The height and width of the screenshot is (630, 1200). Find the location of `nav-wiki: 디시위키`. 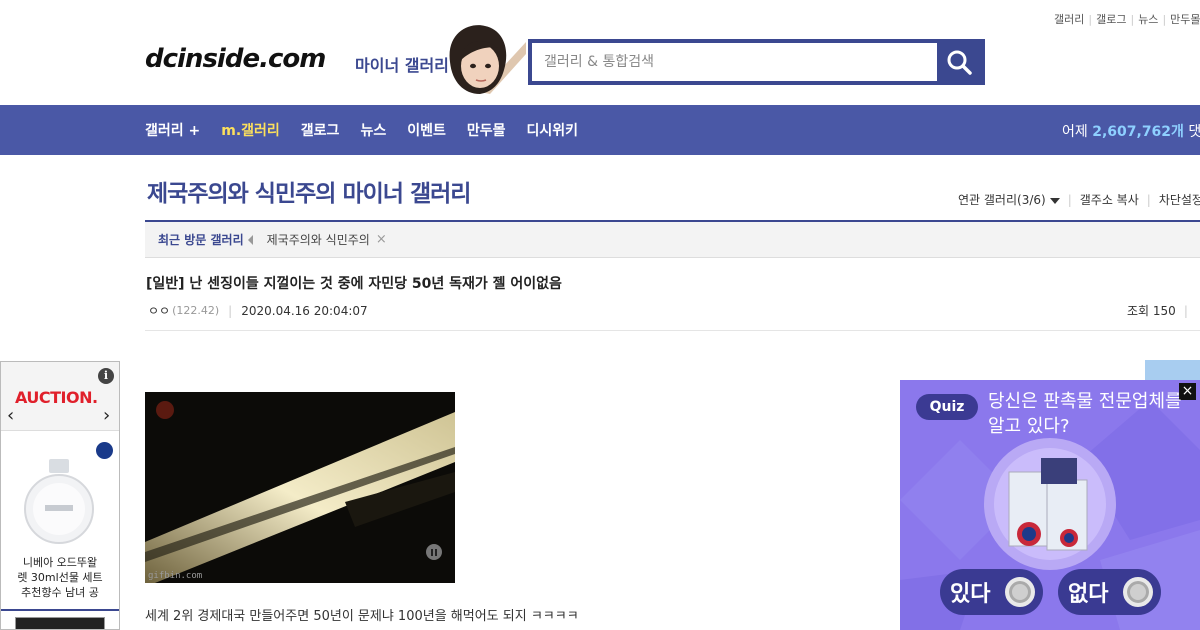

nav-wiki: 디시위키 is located at coordinates (552, 130).